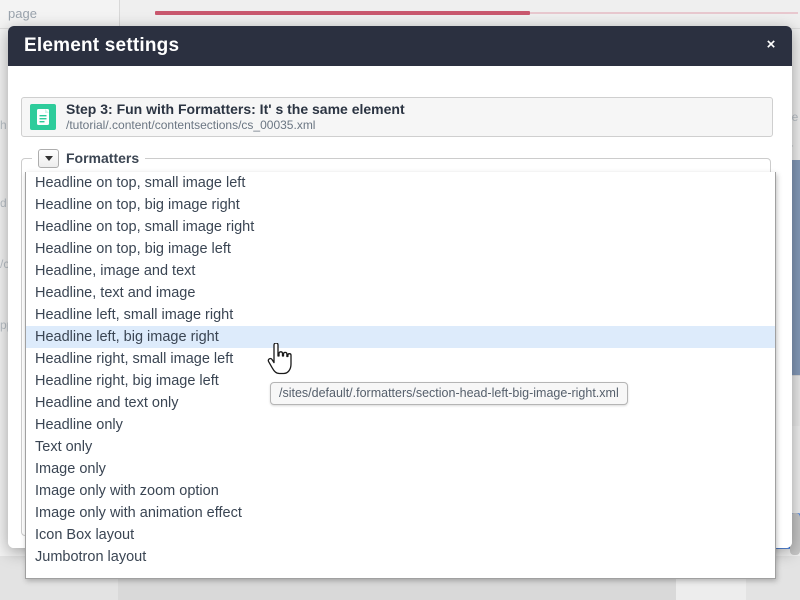  What do you see at coordinates (400, 183) in the screenshot?
I see `formatter-option: Headline on top, small image left` at bounding box center [400, 183].